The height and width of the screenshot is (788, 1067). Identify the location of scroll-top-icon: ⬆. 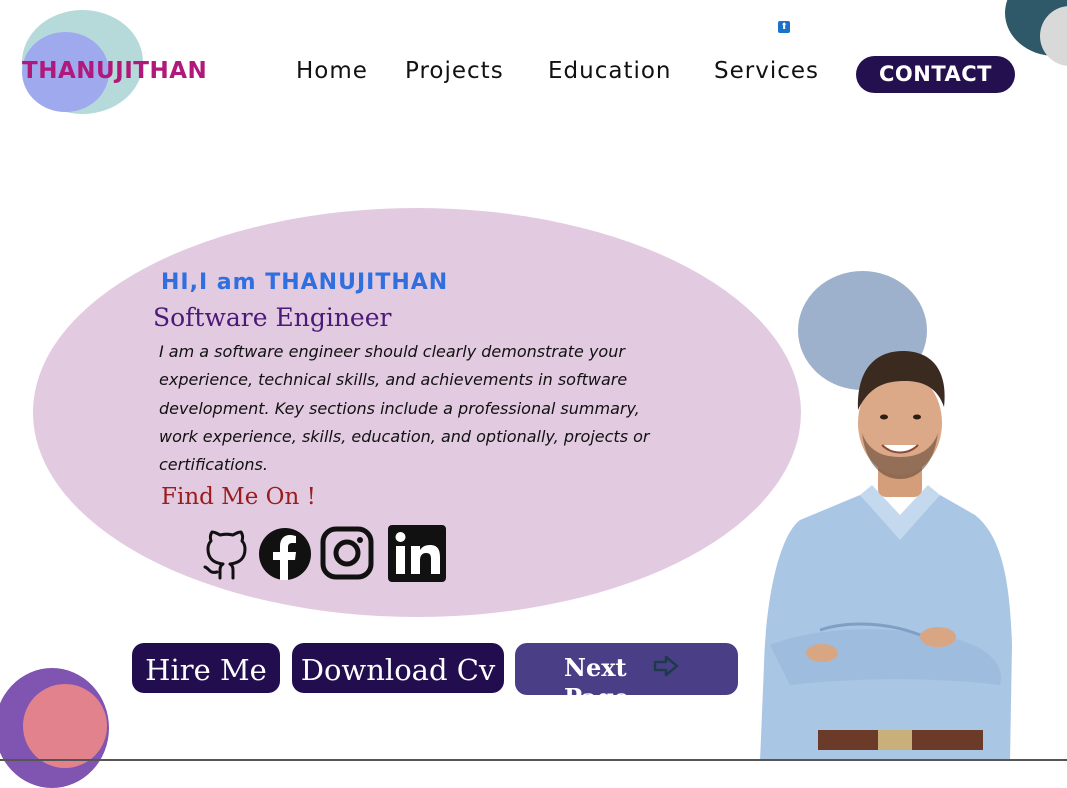
(784, 27).